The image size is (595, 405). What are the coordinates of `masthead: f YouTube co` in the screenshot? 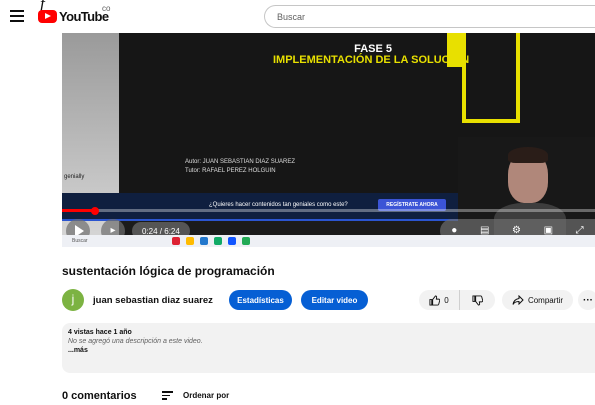 It's located at (297, 16).